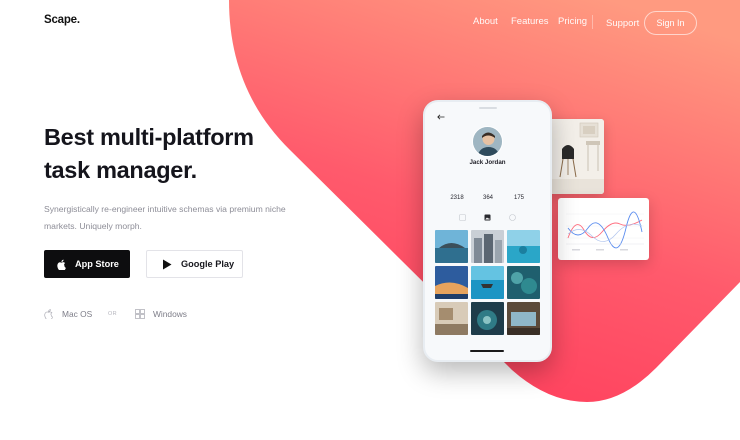 The height and width of the screenshot is (440, 740). I want to click on hero-title: Best multi-platform task manager., so click(149, 154).